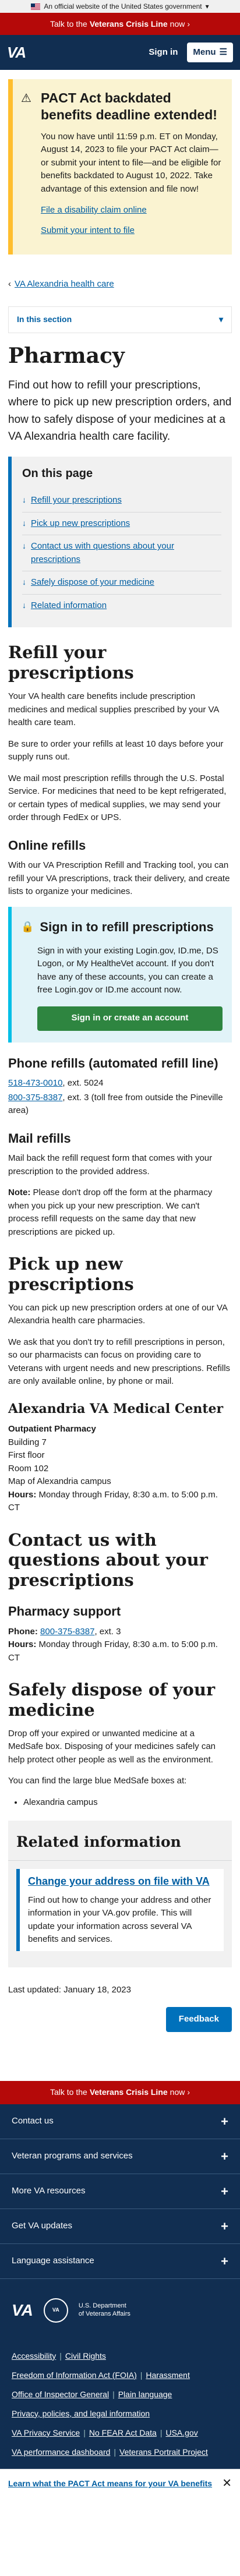 This screenshot has width=240, height=2576. What do you see at coordinates (113, 1062) in the screenshot?
I see `phone-refills-heading: Phone refills (automated refill line)` at bounding box center [113, 1062].